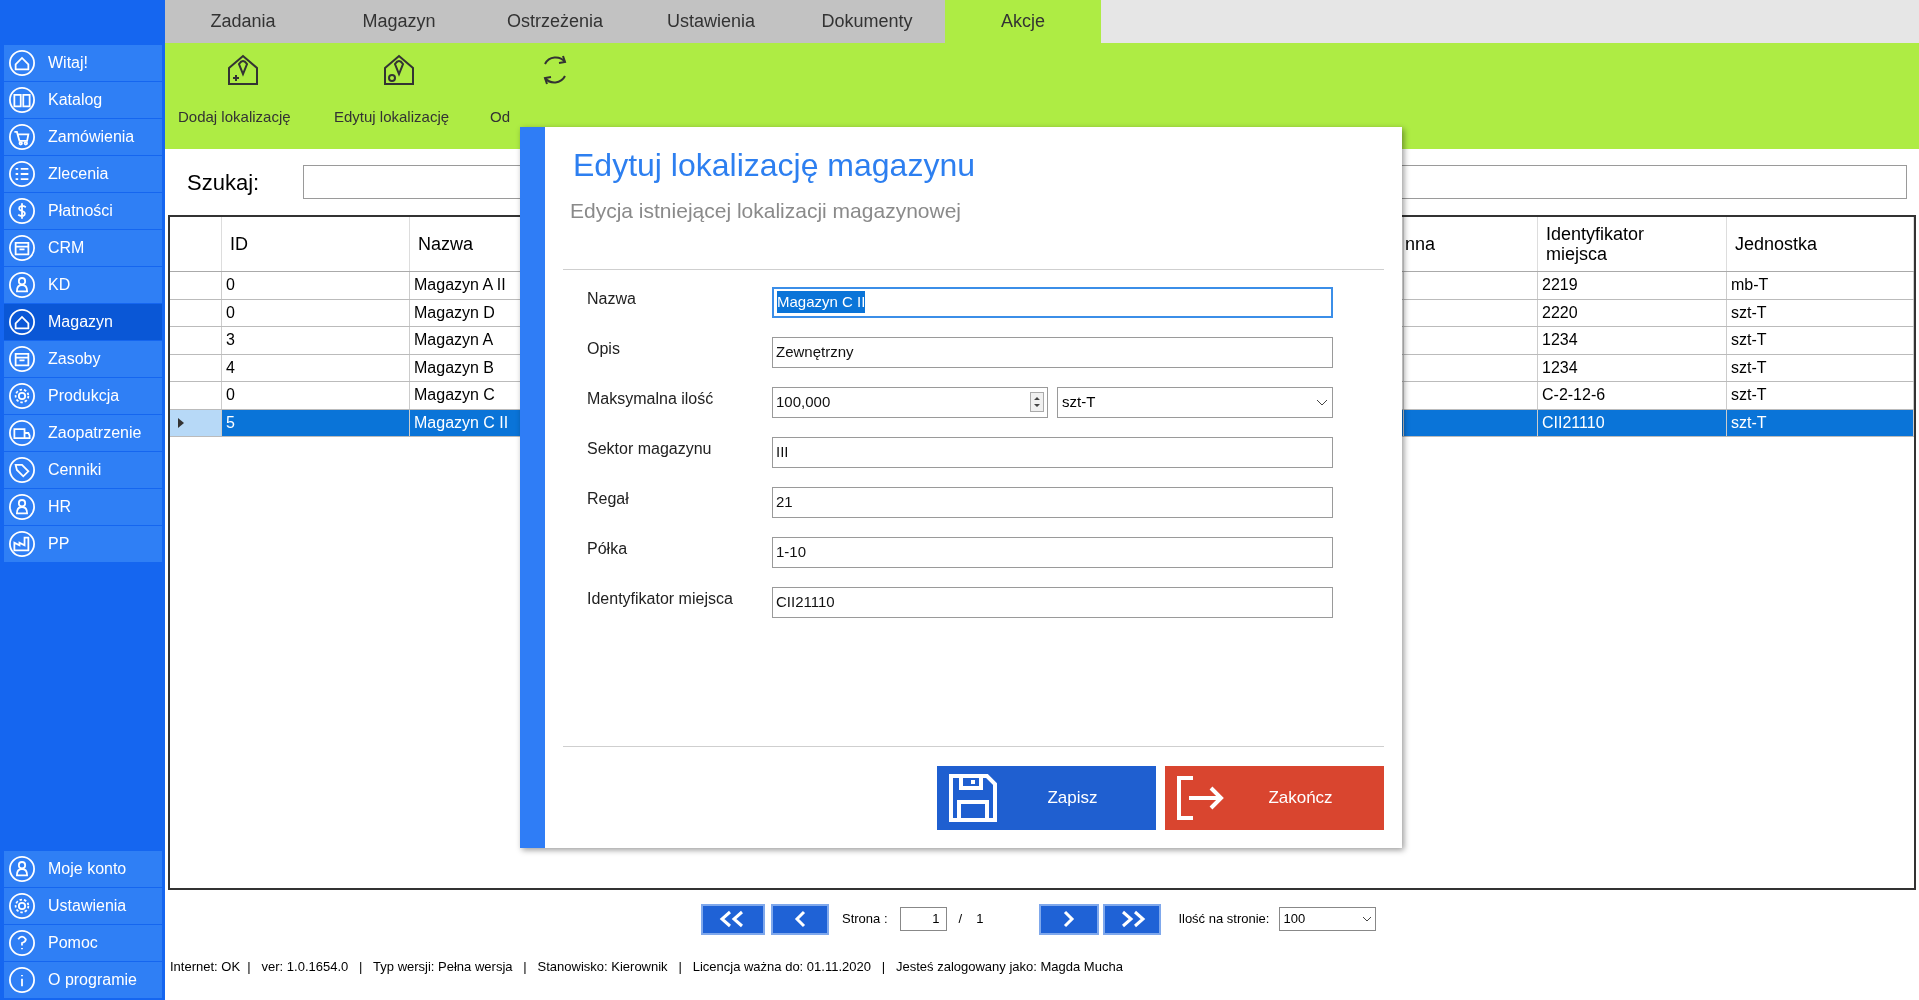 The width and height of the screenshot is (1919, 1000). What do you see at coordinates (608, 498) in the screenshot?
I see `field-label: Regał` at bounding box center [608, 498].